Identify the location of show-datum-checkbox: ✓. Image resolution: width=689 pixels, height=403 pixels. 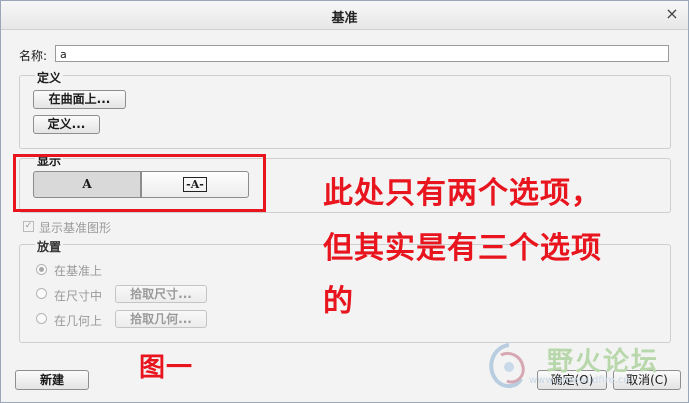
(28, 226).